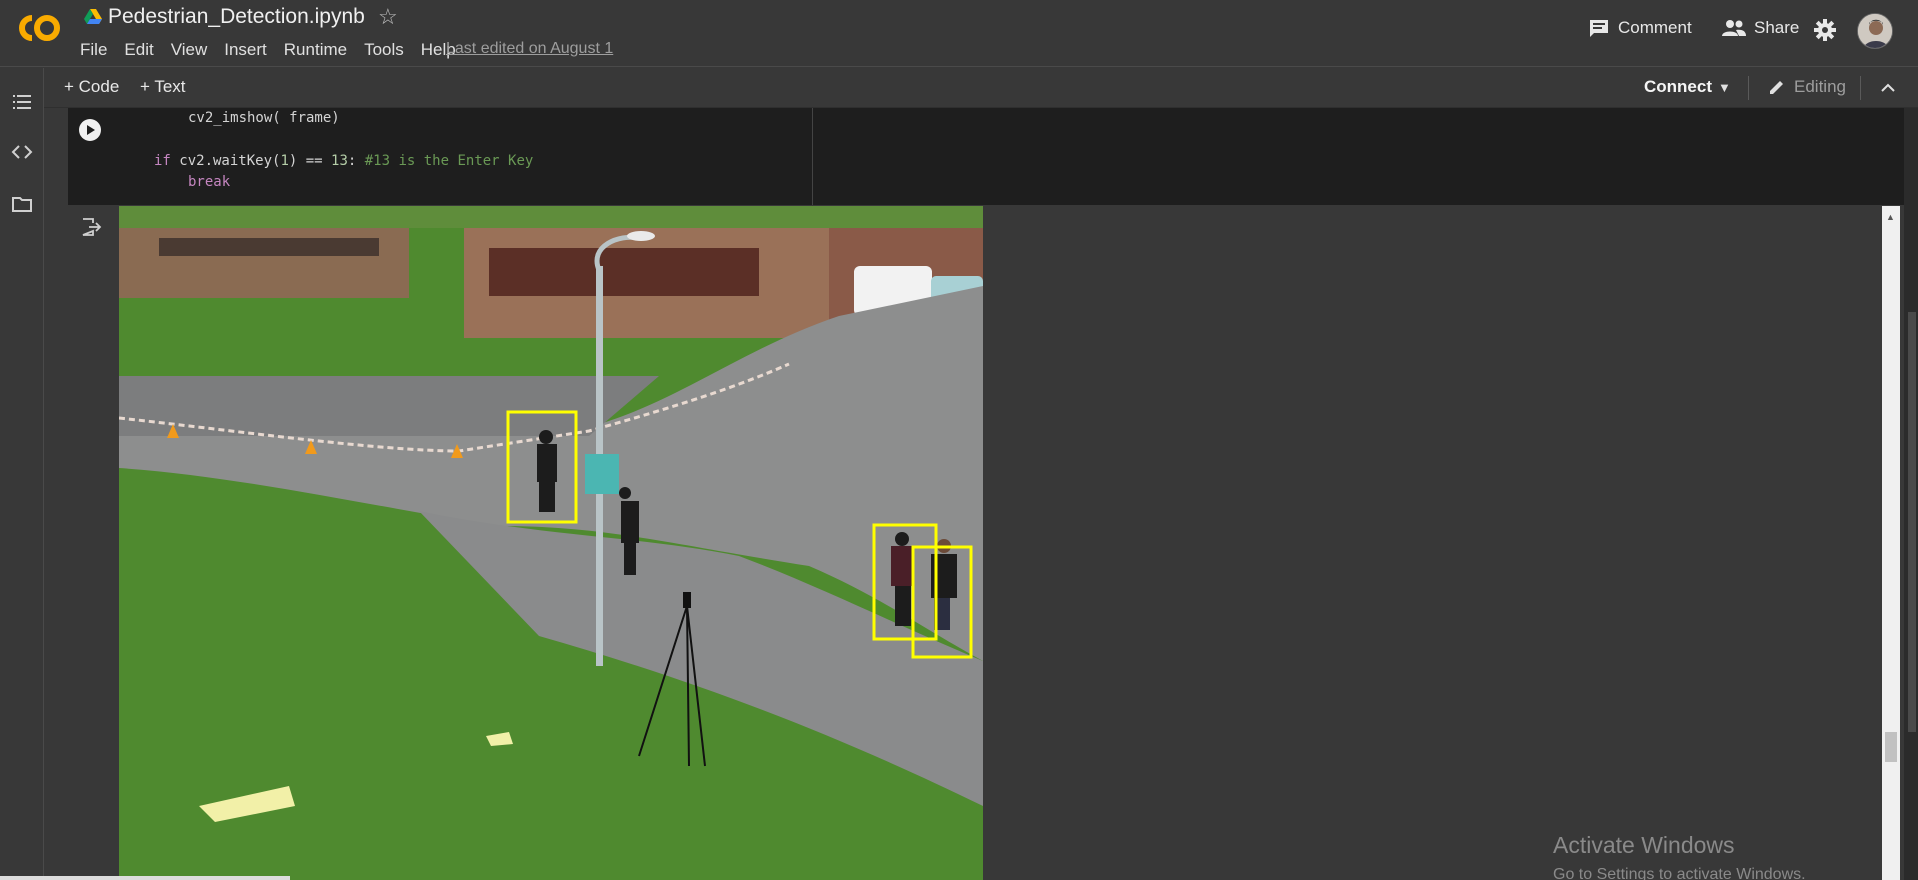 The width and height of the screenshot is (1918, 880). Describe the element at coordinates (264, 118) in the screenshot. I see `code-line-1: cv2_imshow( frame)` at that location.